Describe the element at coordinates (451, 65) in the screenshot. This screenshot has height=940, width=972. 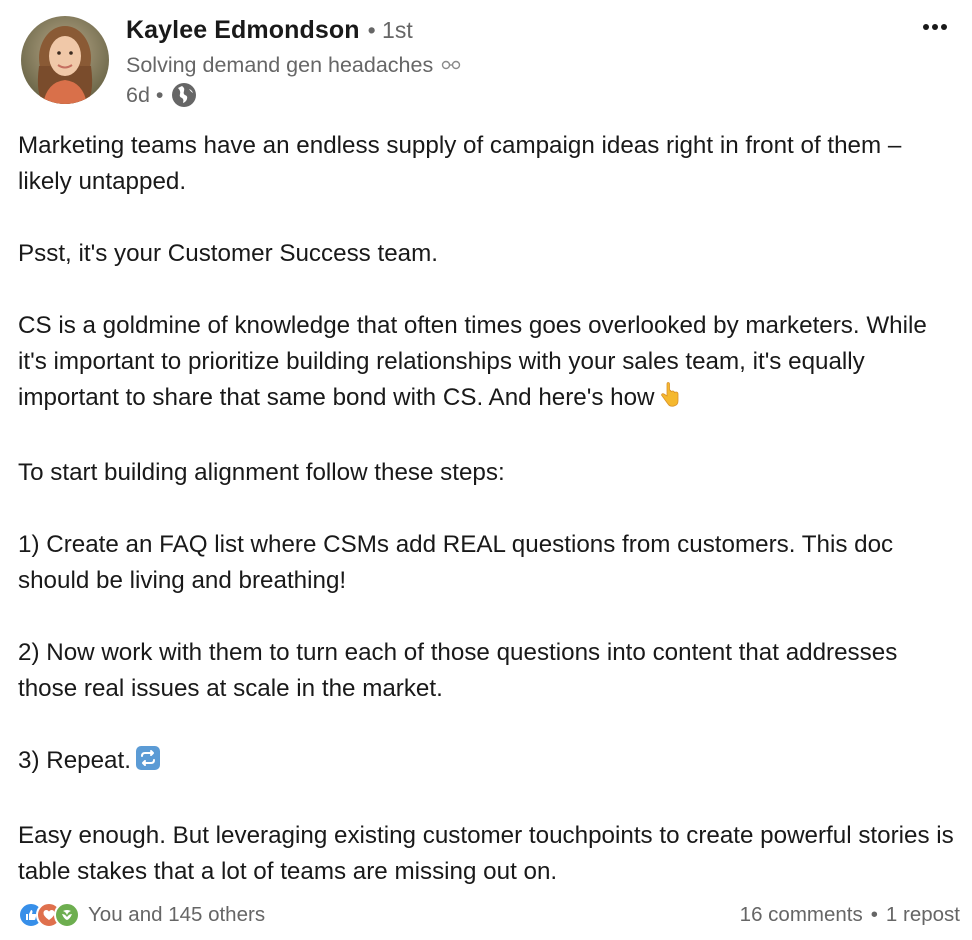
I see `hearing-icon` at that location.